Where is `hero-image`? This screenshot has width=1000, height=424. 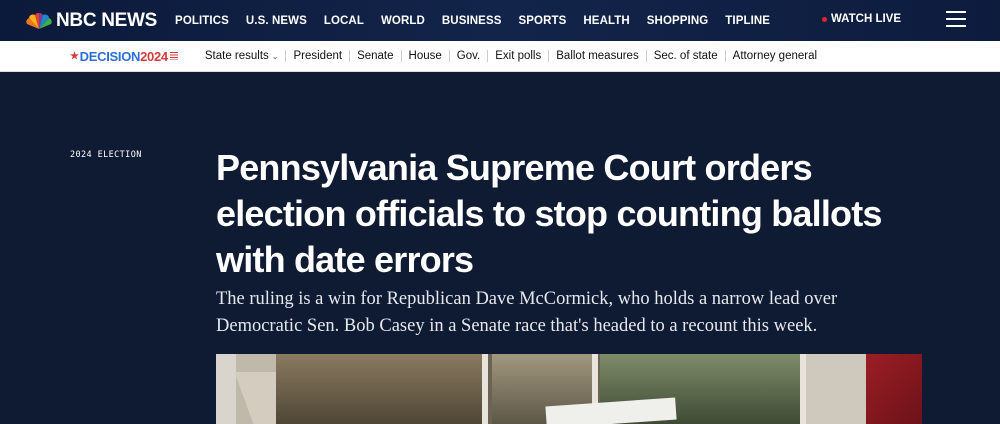
hero-image is located at coordinates (569, 389).